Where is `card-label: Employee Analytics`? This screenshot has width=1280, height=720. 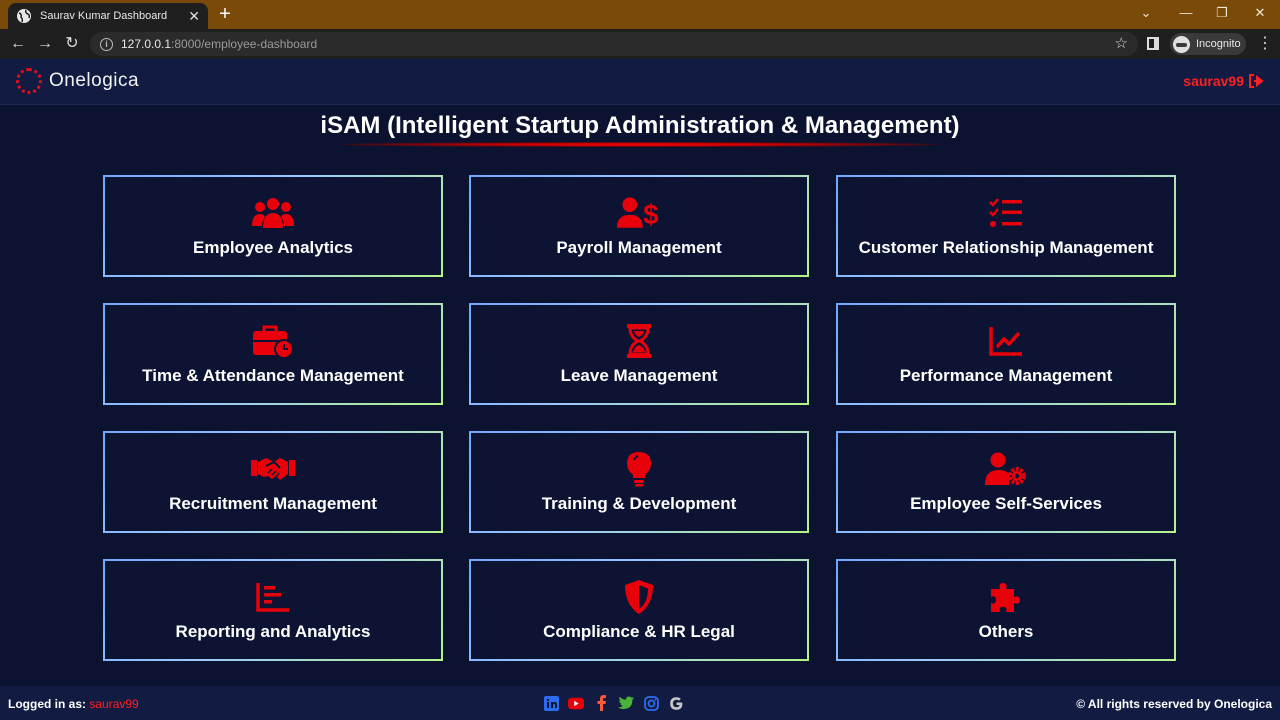 card-label: Employee Analytics is located at coordinates (273, 247).